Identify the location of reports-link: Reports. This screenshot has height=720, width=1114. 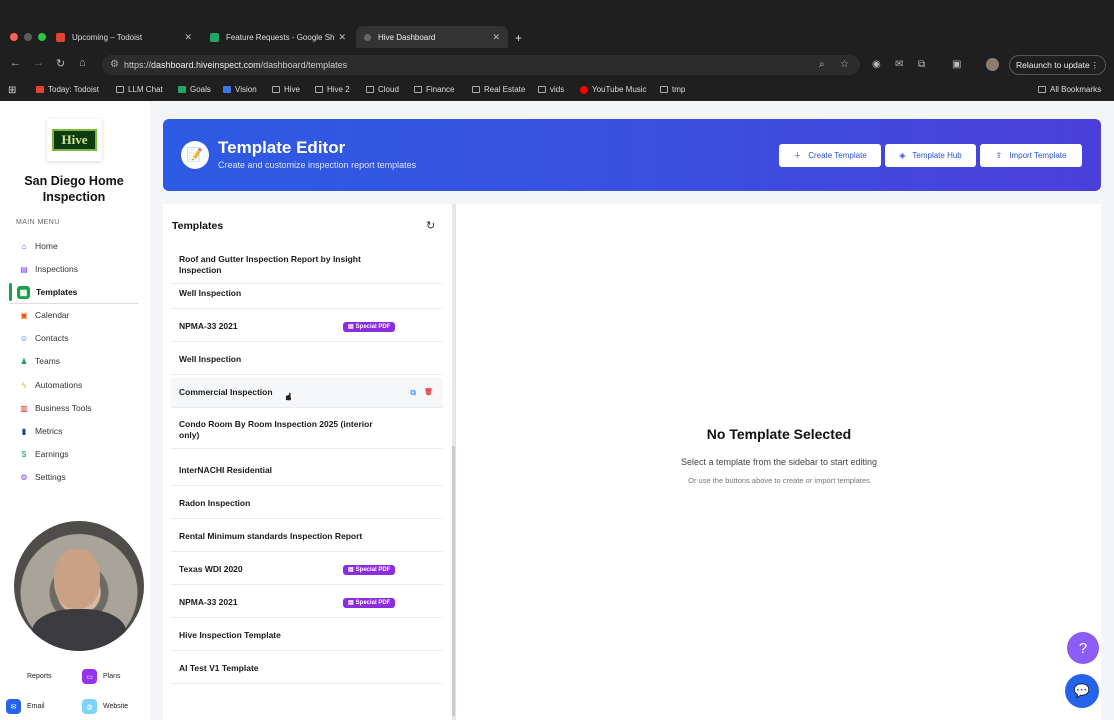
(39, 676).